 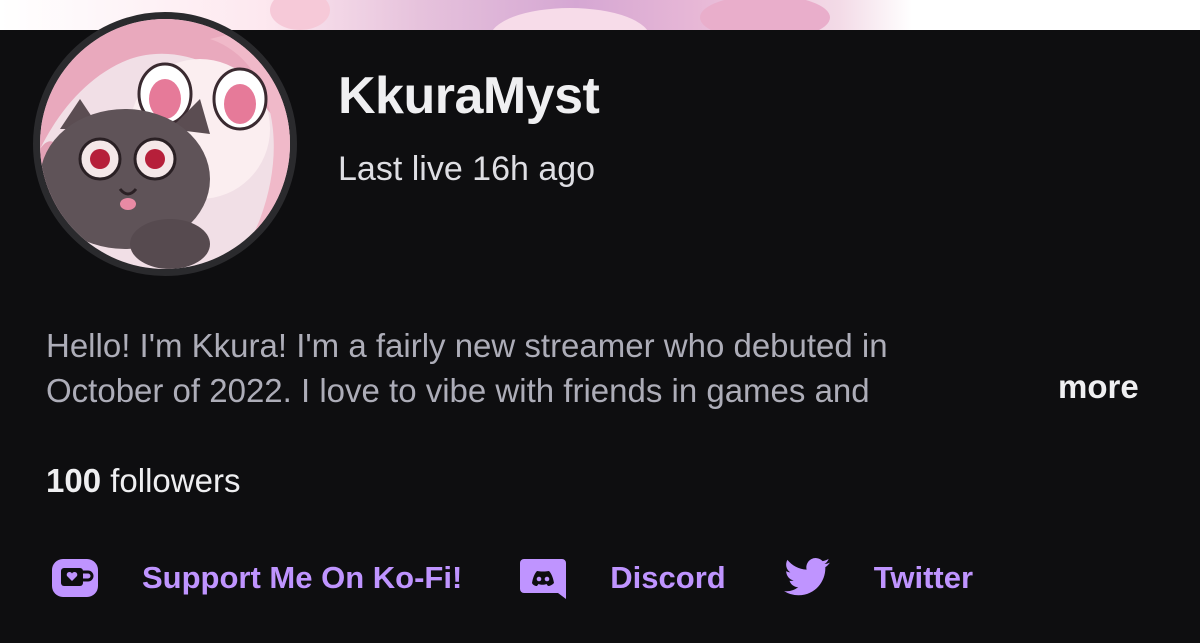 What do you see at coordinates (467, 169) in the screenshot?
I see `last-live-status: Last live 16h ago` at bounding box center [467, 169].